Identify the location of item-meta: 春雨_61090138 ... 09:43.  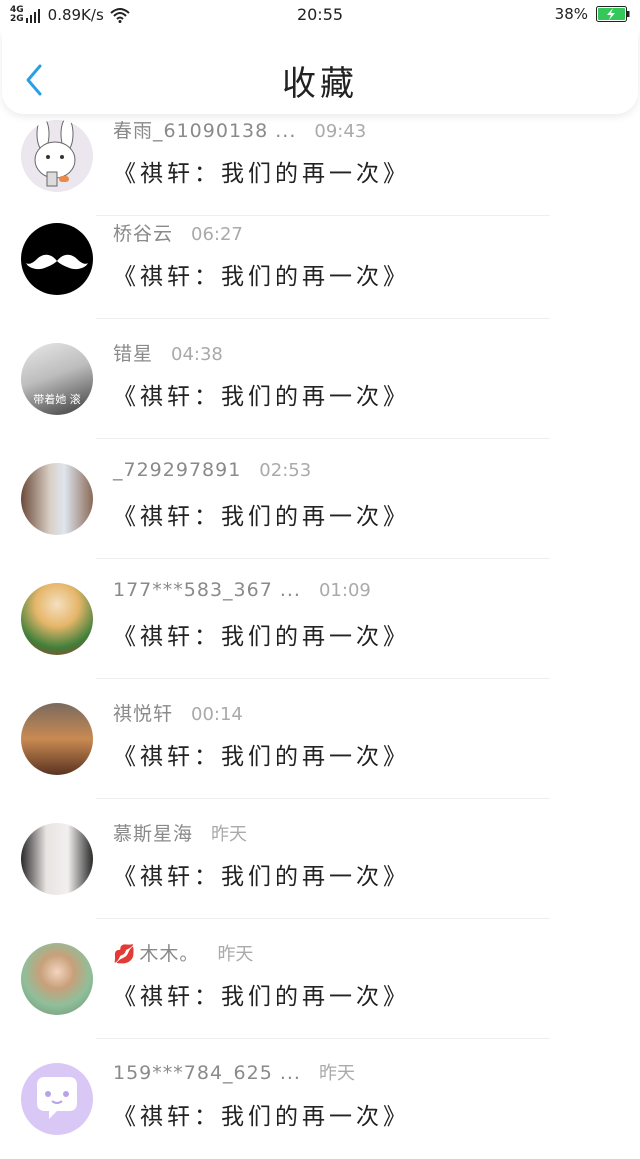
(239, 129).